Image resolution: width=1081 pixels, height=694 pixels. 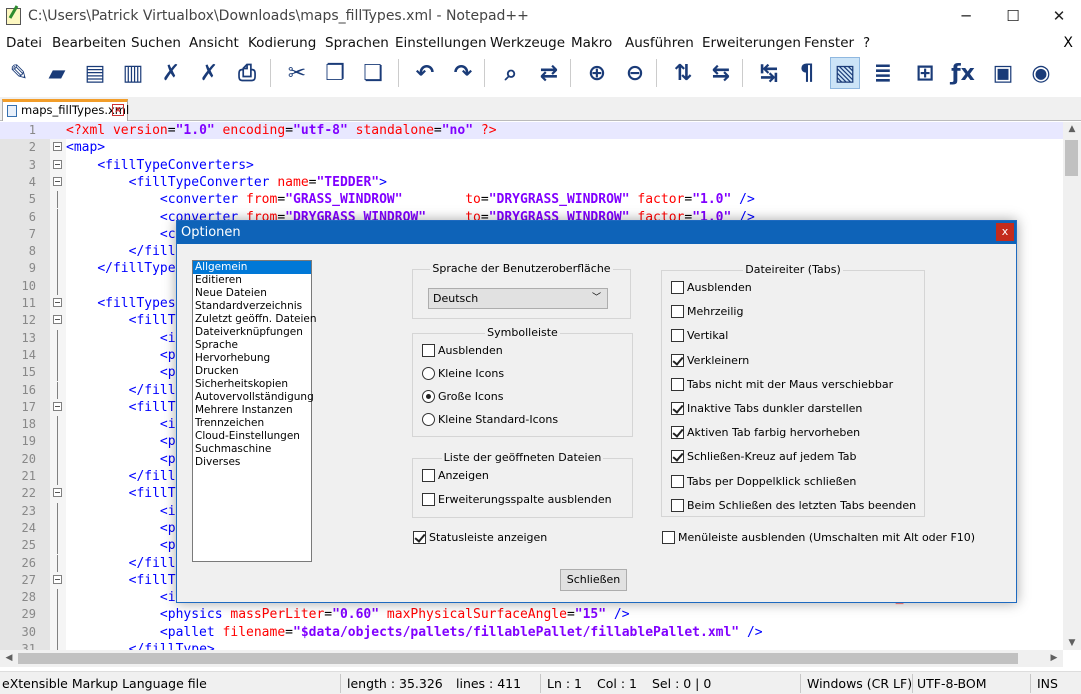 What do you see at coordinates (845, 73) in the screenshot?
I see `indent-guide-icon: ▧` at bounding box center [845, 73].